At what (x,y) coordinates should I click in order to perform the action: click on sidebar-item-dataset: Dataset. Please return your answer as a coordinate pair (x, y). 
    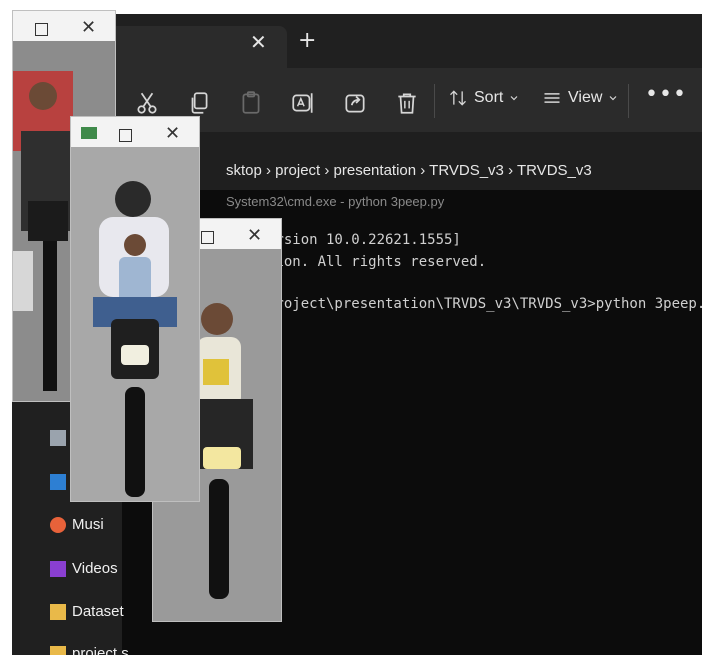
    Looking at the image, I should click on (98, 611).